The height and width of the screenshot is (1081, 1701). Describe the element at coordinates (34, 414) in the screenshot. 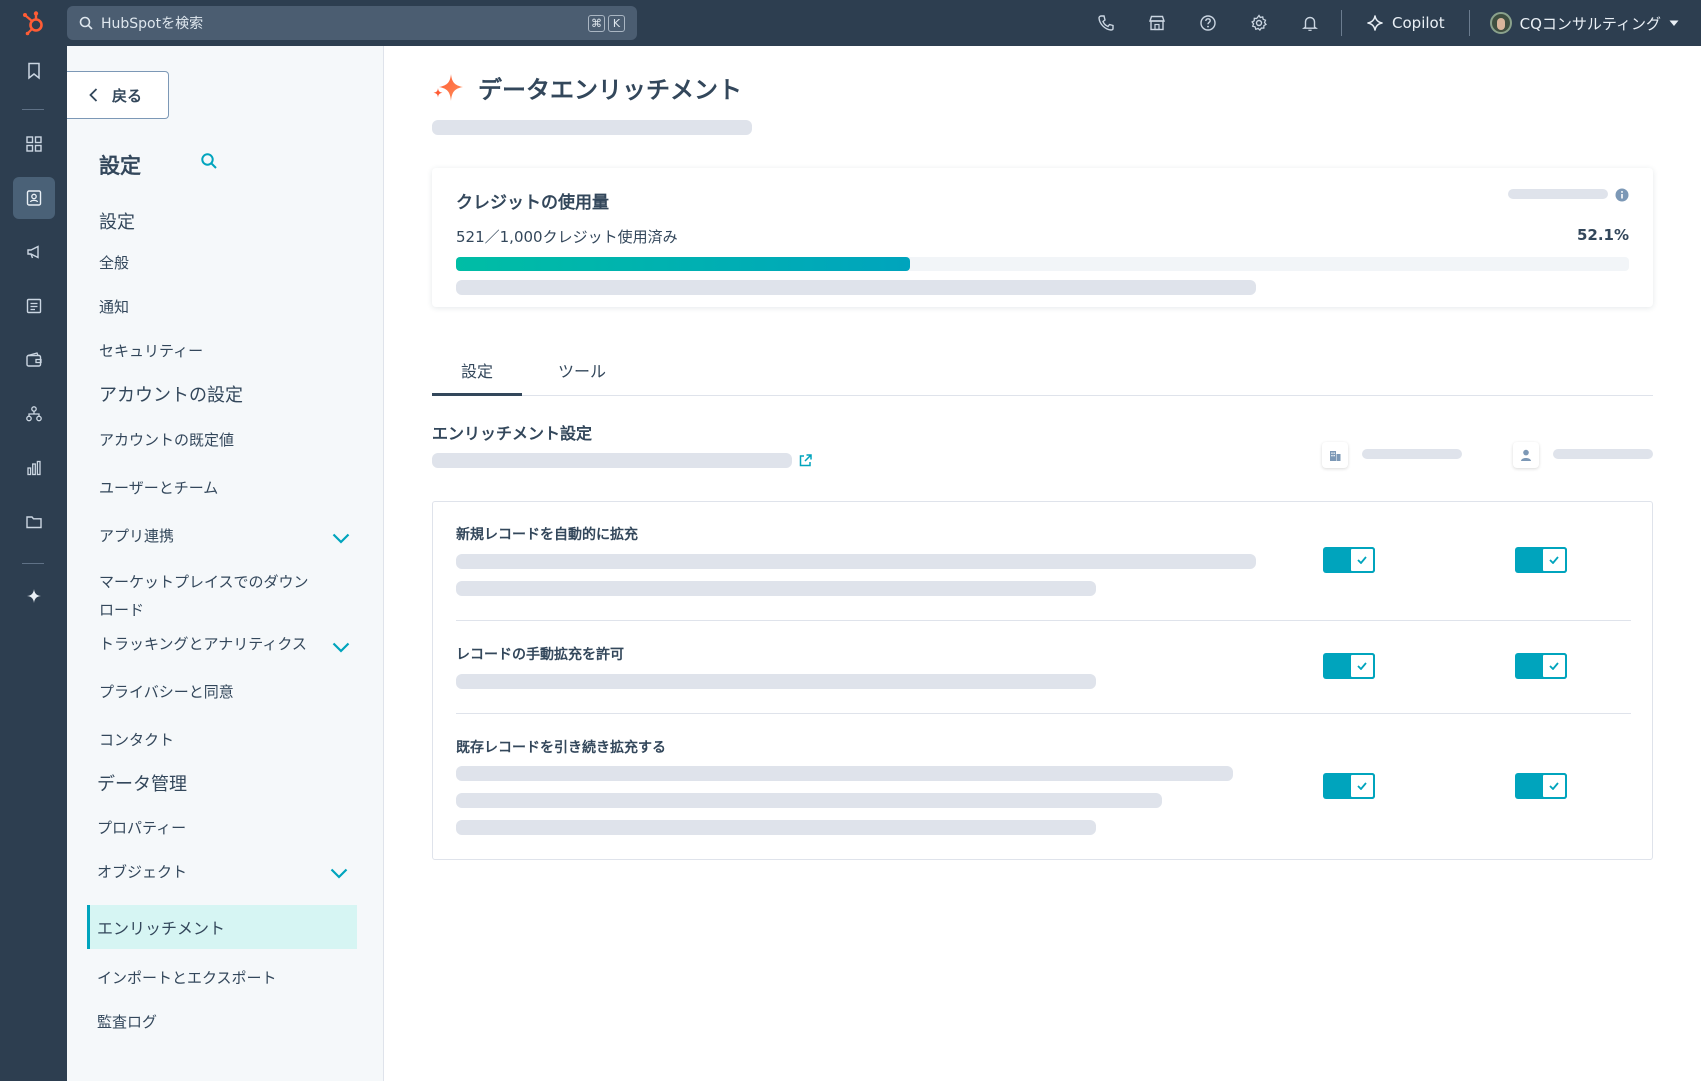

I see `automation-nav` at that location.